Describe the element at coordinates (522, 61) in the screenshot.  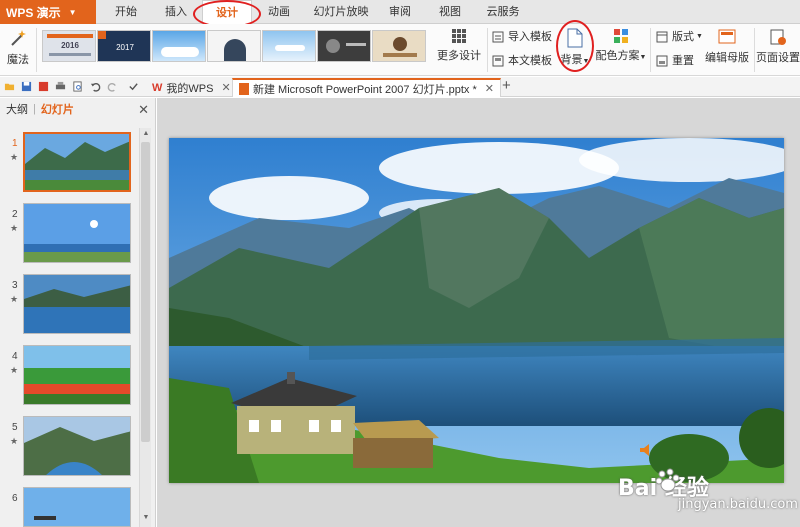
I see `this-doc-template-button: 本文模板` at that location.